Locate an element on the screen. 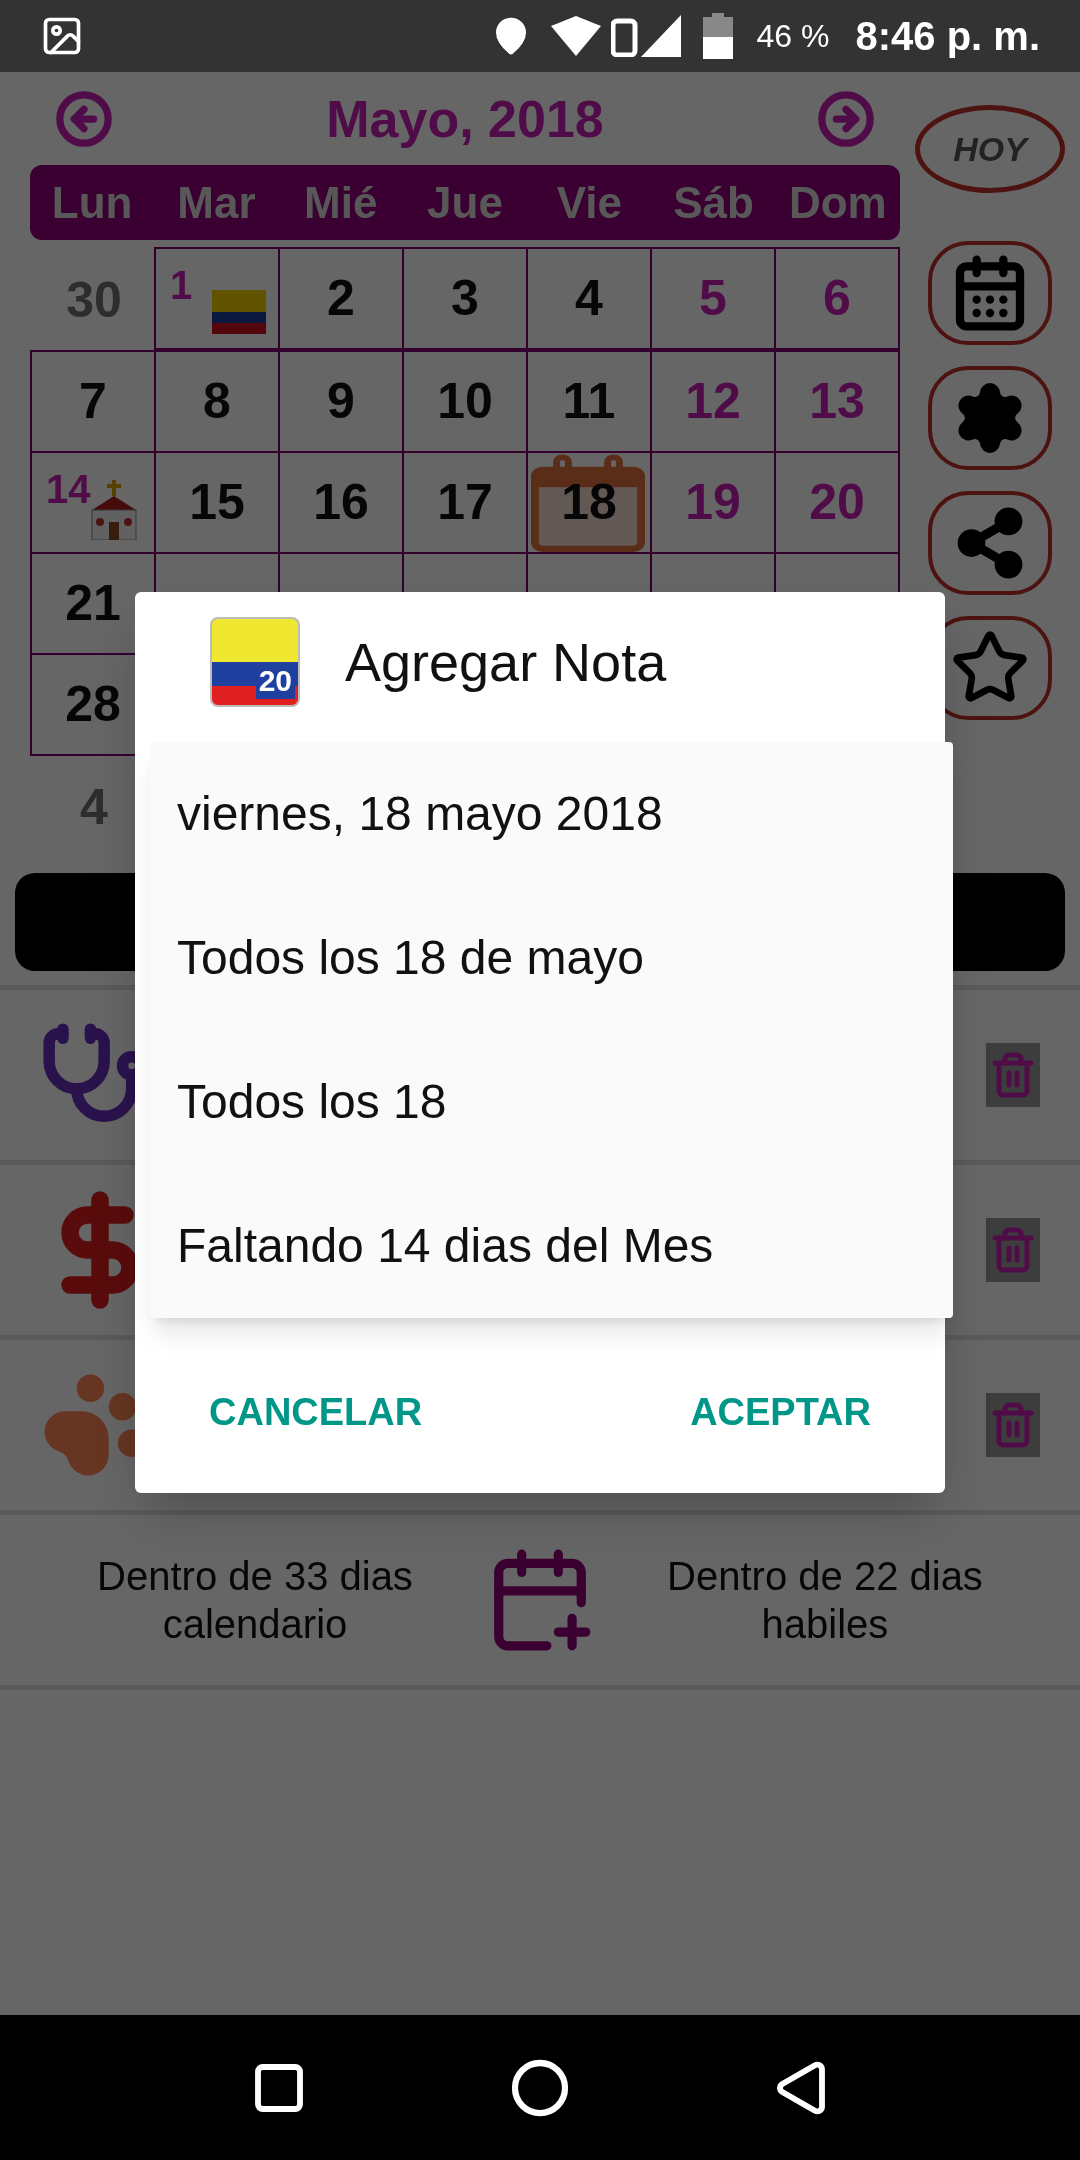 The height and width of the screenshot is (2160, 1080). next-month-button is located at coordinates (846, 118).